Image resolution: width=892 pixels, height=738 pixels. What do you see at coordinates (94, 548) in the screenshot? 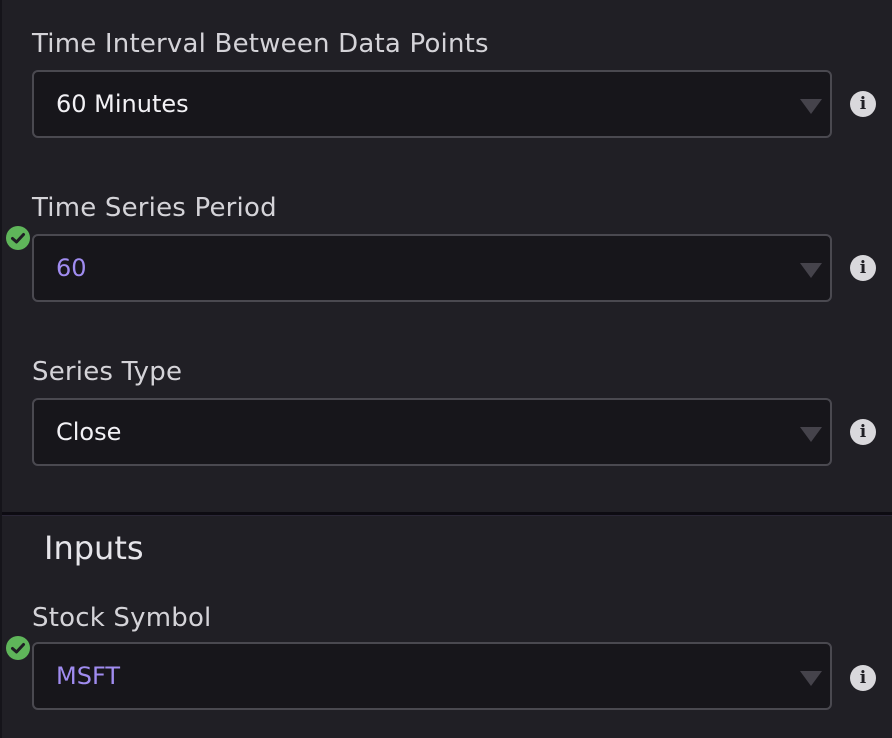
I see `section-title-inputs: Inputs` at bounding box center [94, 548].